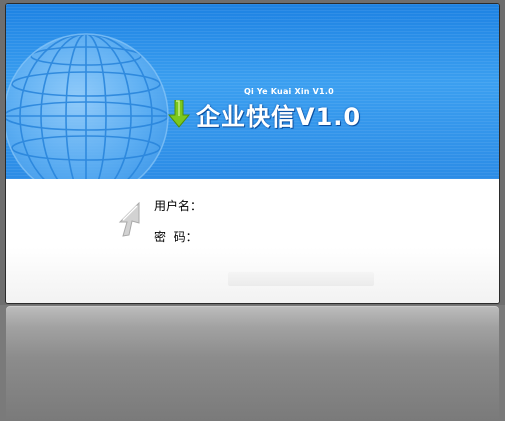  I want to click on cursor-arrow-icon, so click(129, 219).